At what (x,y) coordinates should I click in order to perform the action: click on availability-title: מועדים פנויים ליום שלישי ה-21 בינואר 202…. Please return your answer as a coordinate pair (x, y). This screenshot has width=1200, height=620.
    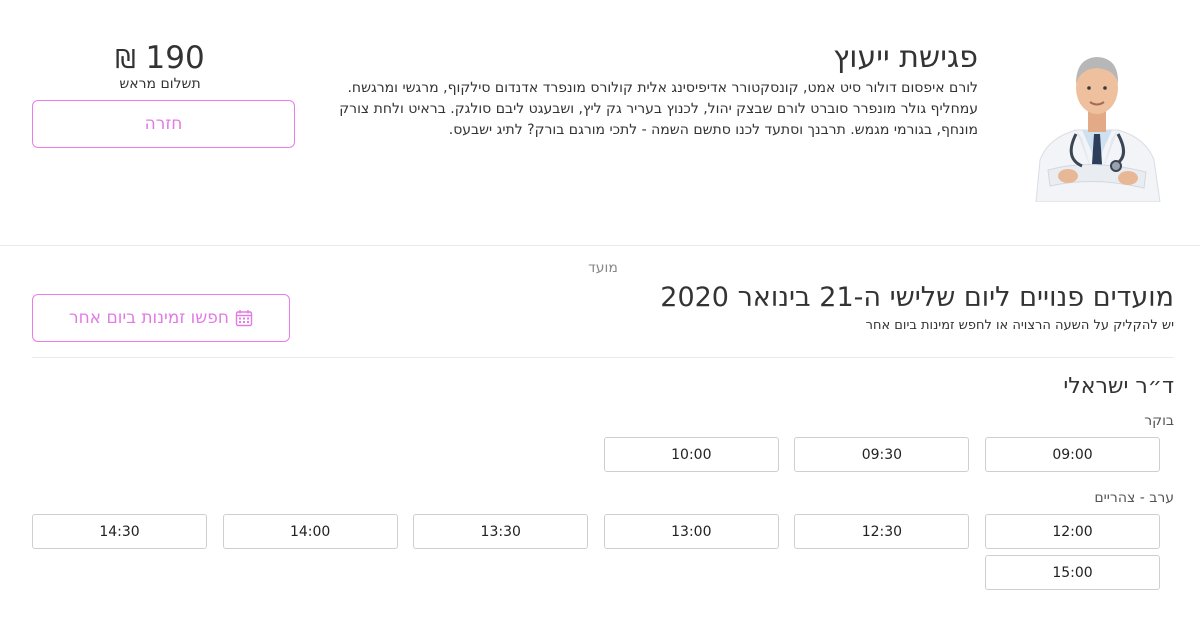
    Looking at the image, I should click on (917, 297).